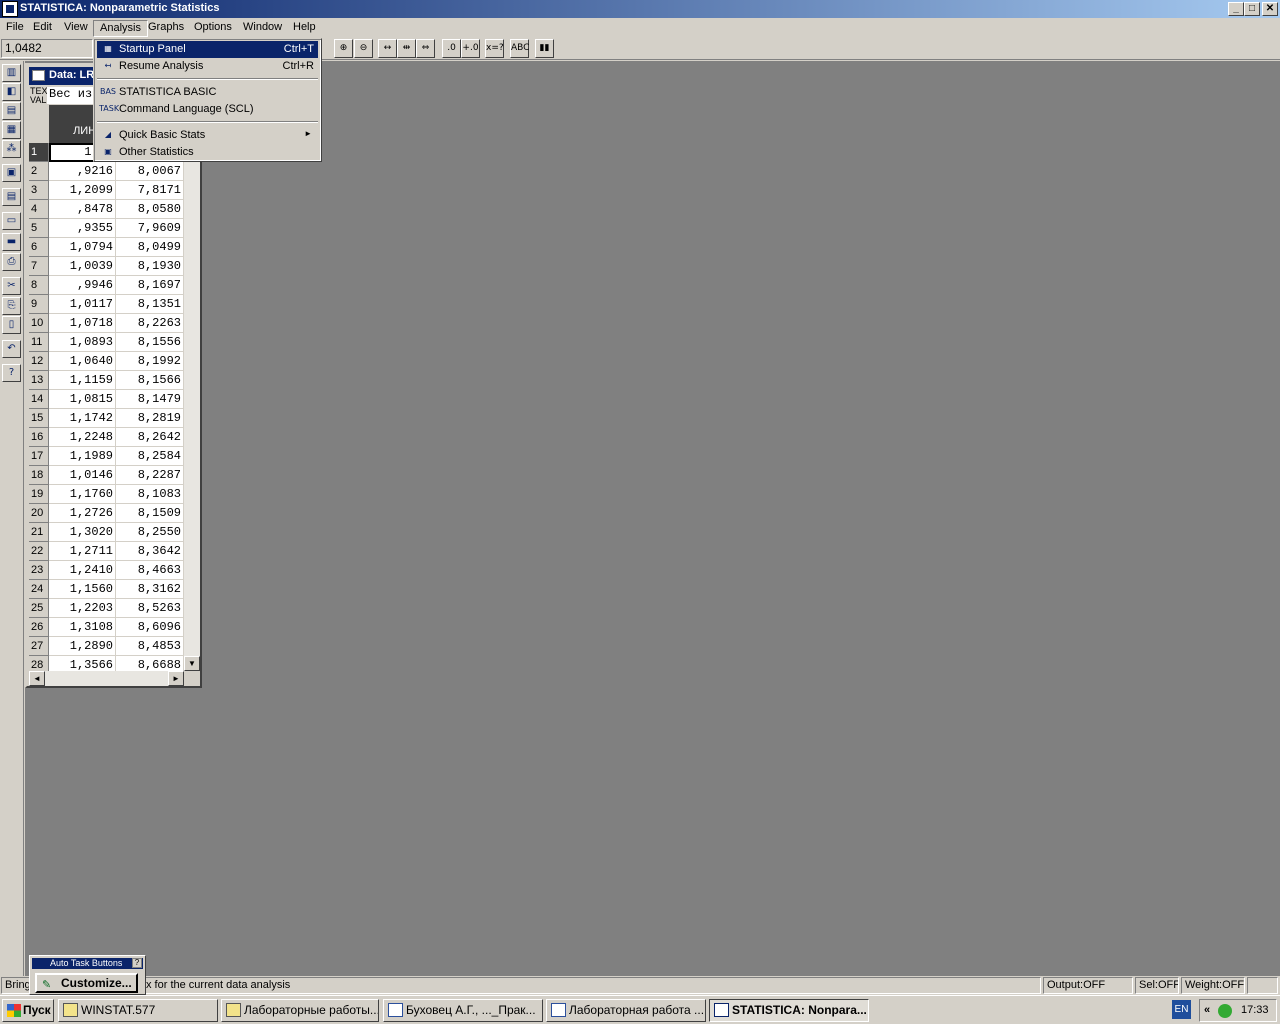  I want to click on table-cell: 1,1760, so click(82, 494).